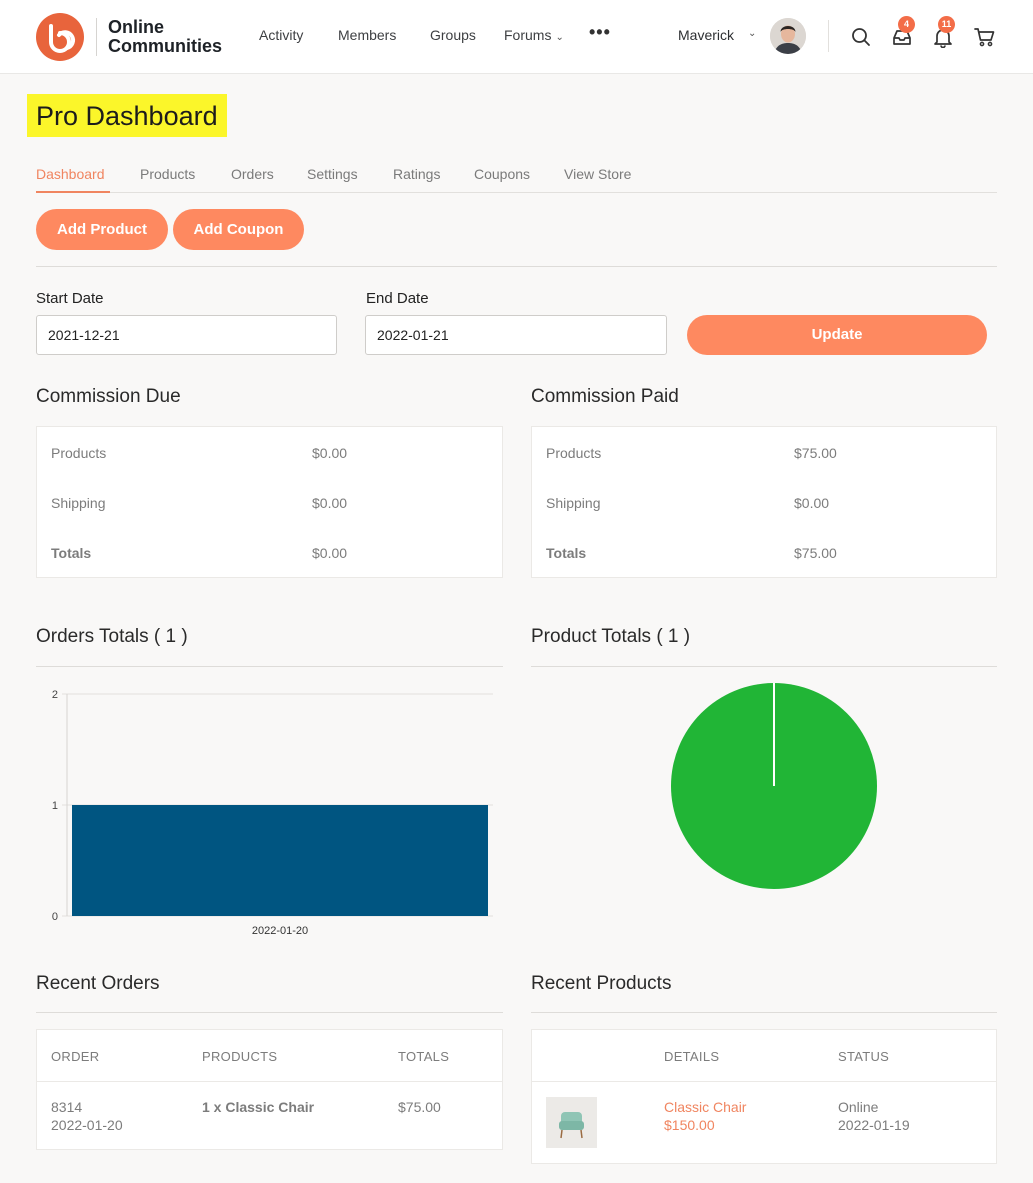  I want to click on end-date-input: 2022-01-21, so click(516, 335).